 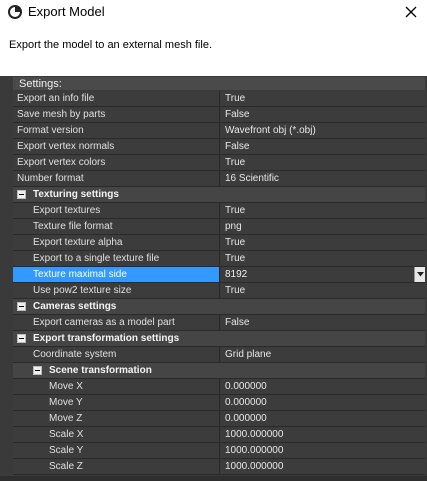 I want to click on app-logo-icon, so click(x=15, y=12).